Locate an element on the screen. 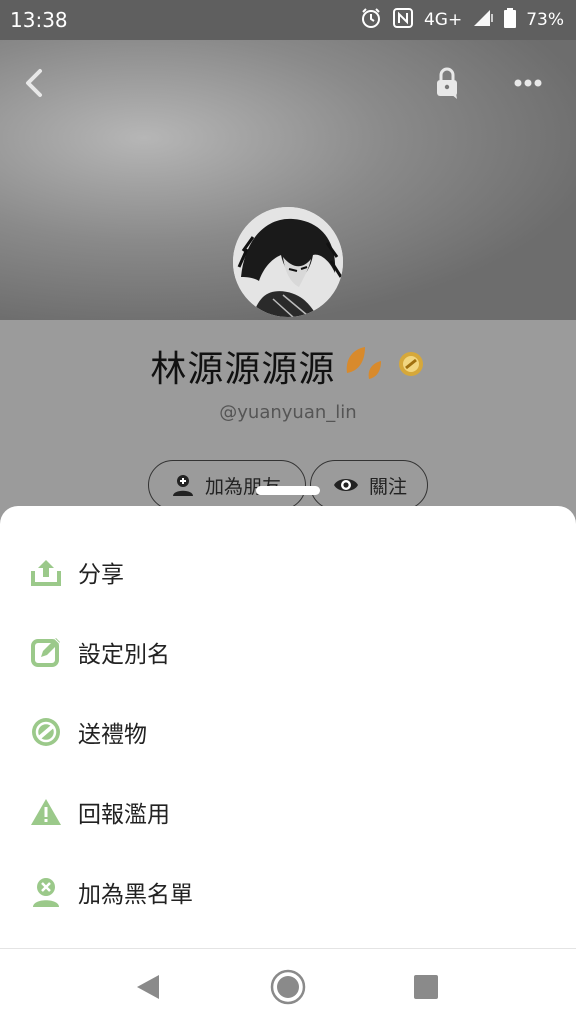 The image size is (576, 1025). avatar-image is located at coordinates (288, 262).